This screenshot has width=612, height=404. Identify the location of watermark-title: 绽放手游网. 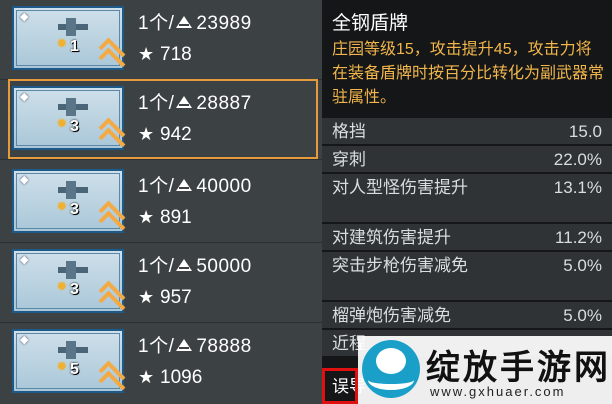
(518, 368).